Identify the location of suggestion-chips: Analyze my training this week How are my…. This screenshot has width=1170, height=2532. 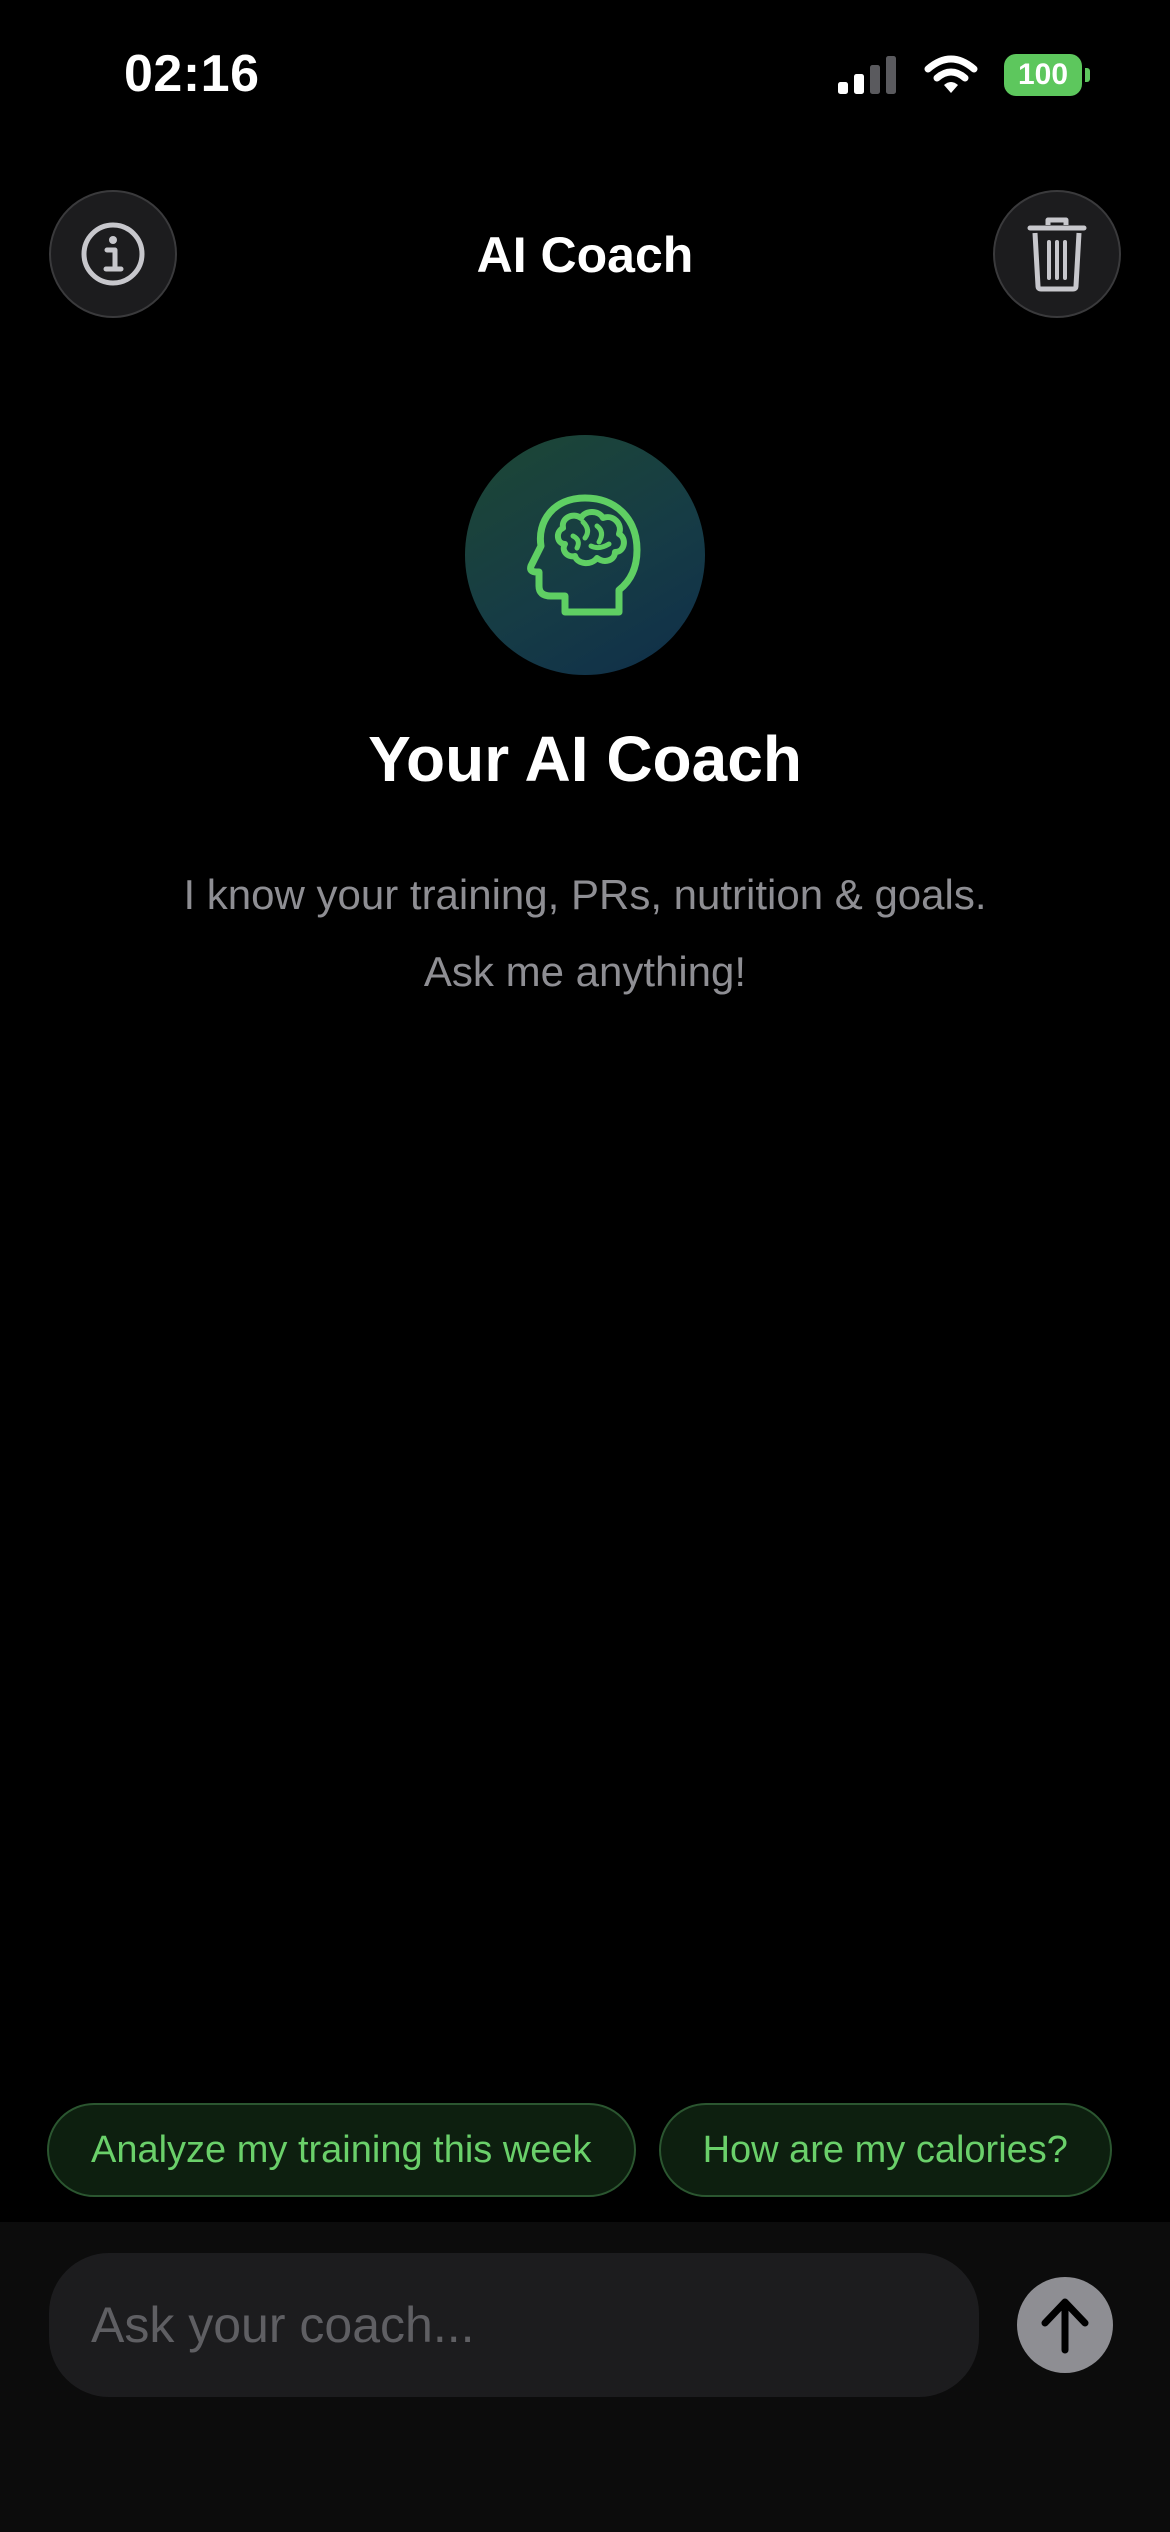
(608, 2150).